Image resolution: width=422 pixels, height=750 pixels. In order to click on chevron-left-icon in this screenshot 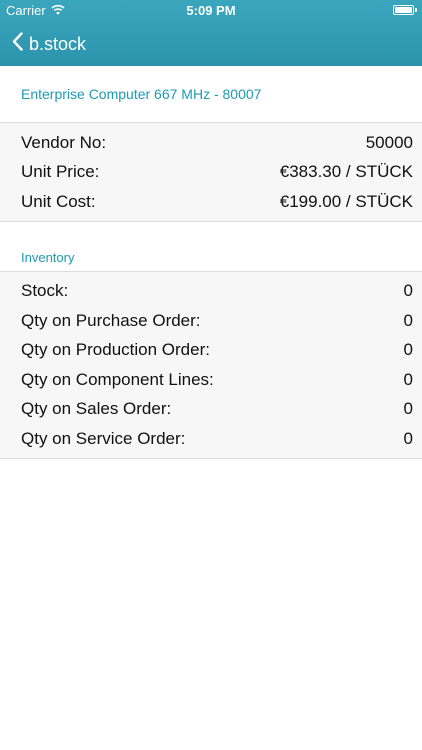, I will do `click(17, 44)`.